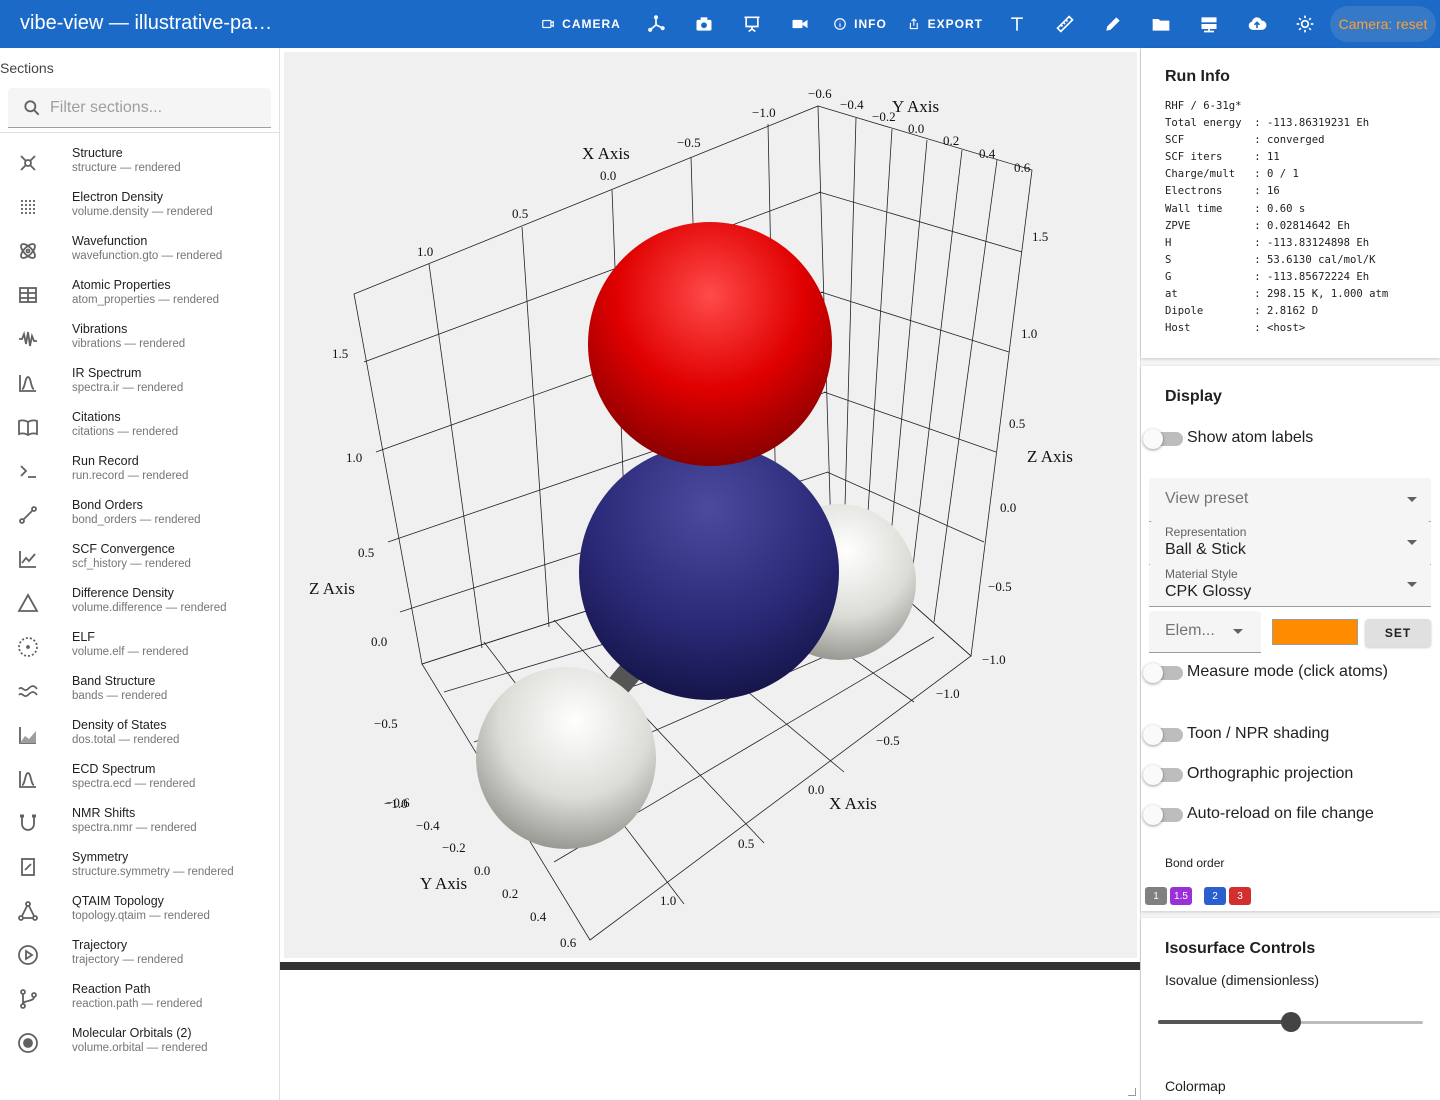 The image size is (1440, 1100). What do you see at coordinates (28, 603) in the screenshot?
I see `triangle-icon` at bounding box center [28, 603].